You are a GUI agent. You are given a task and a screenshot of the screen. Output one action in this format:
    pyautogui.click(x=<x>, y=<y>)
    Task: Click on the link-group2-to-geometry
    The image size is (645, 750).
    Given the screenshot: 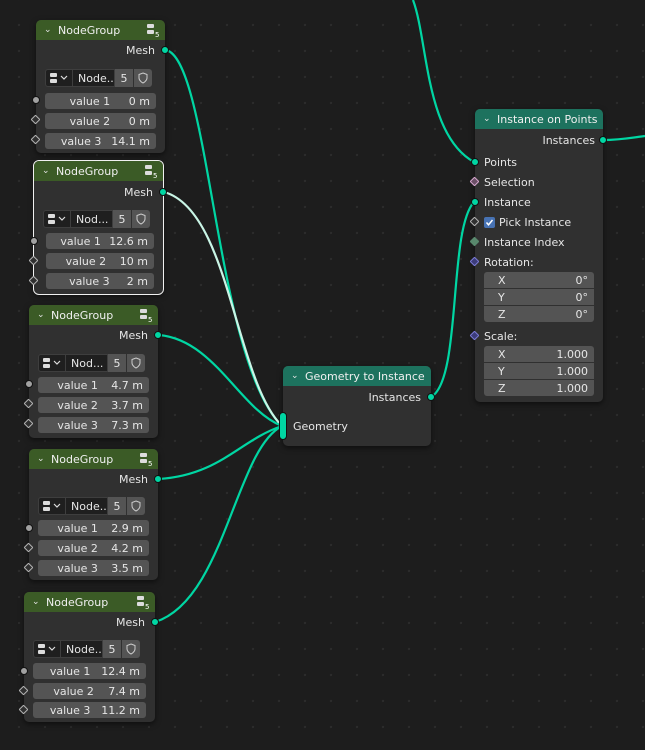 What is the action you would take?
    pyautogui.click(x=223, y=308)
    